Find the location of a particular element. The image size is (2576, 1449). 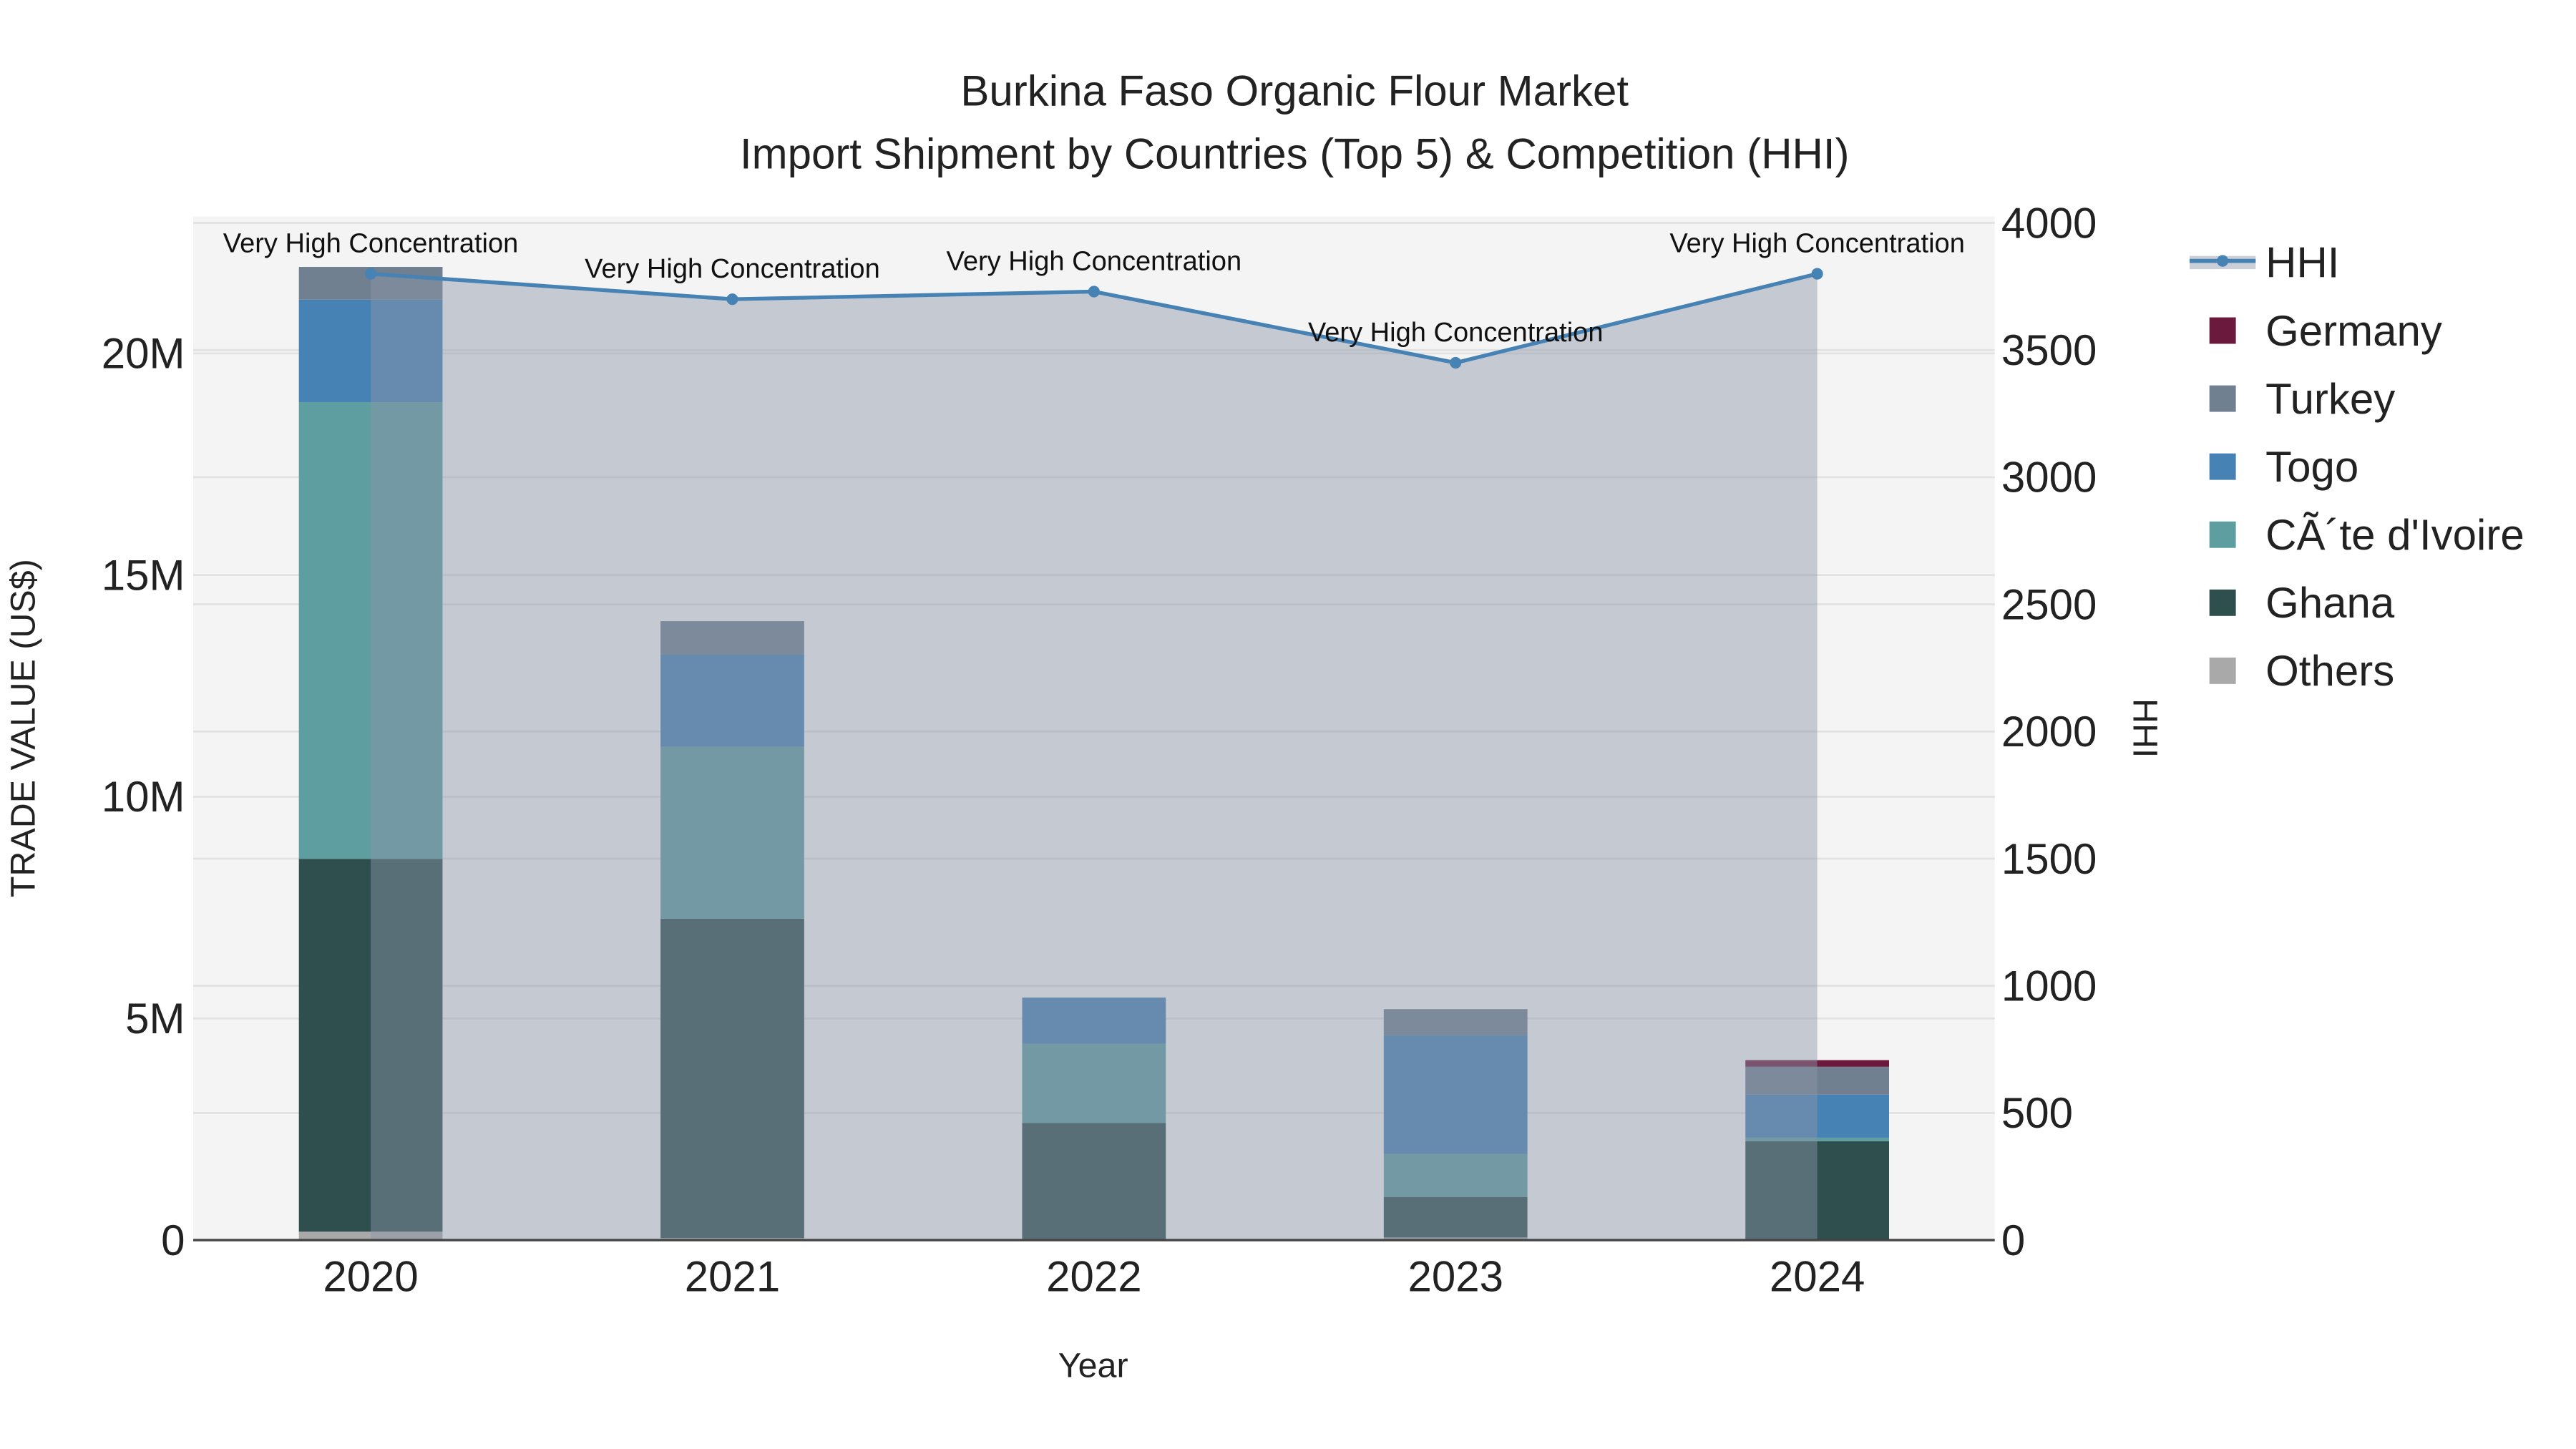

x-axis-label: Year is located at coordinates (1093, 1366).